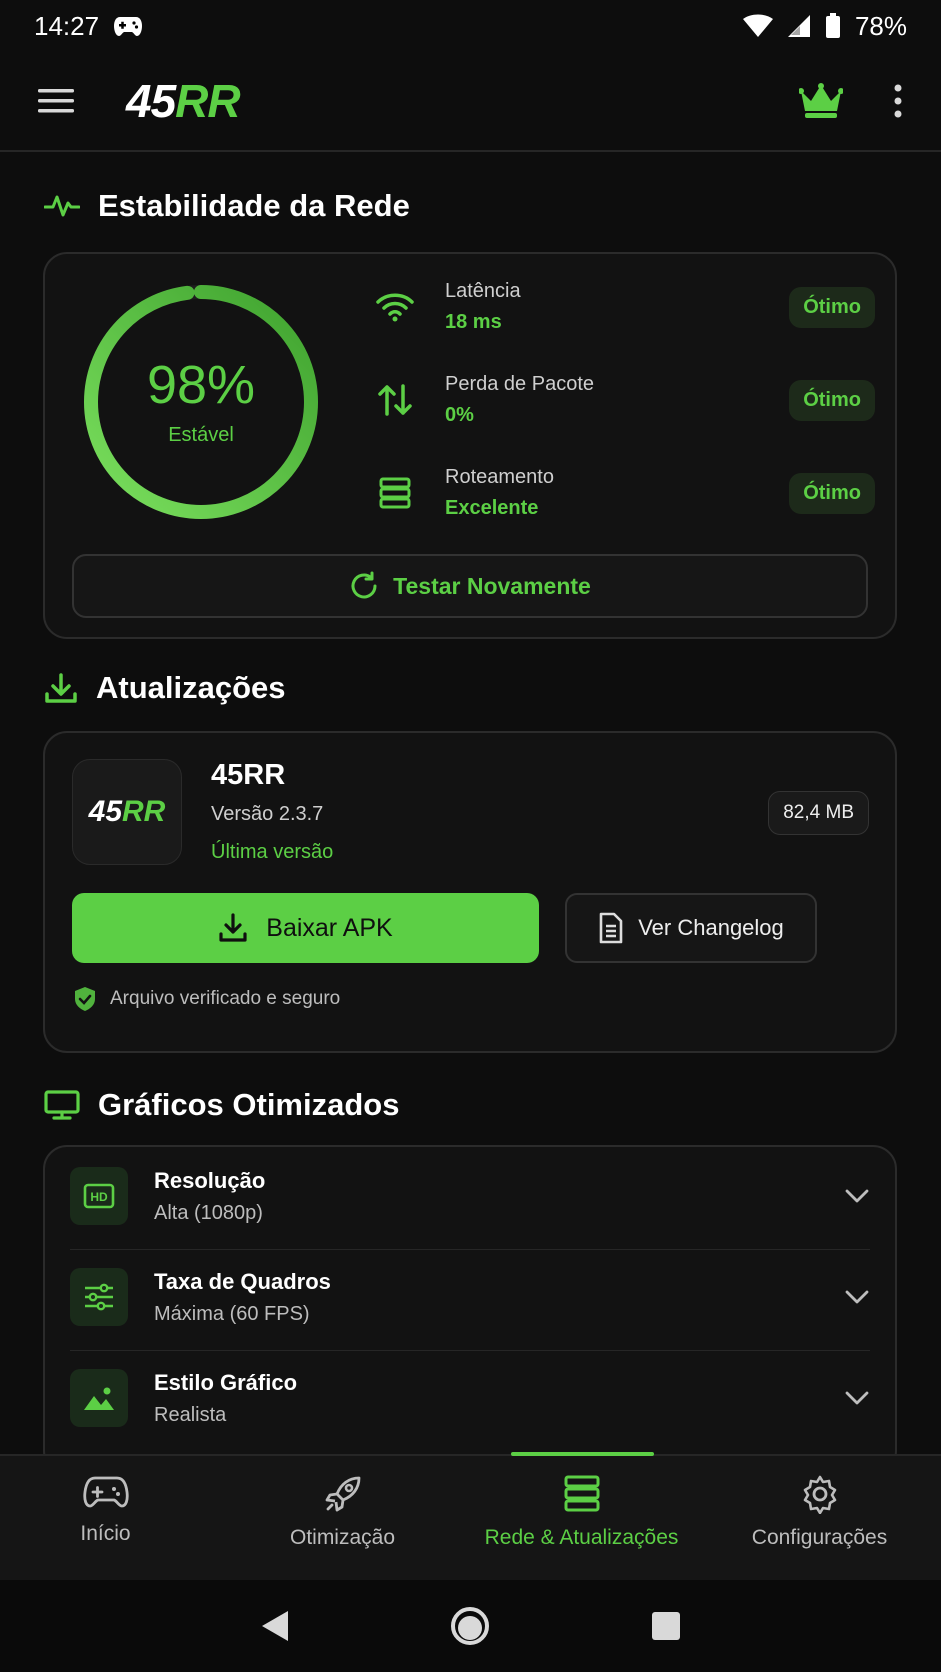 This screenshot has height=1672, width=941. I want to click on battery-status-icon, so click(833, 26).